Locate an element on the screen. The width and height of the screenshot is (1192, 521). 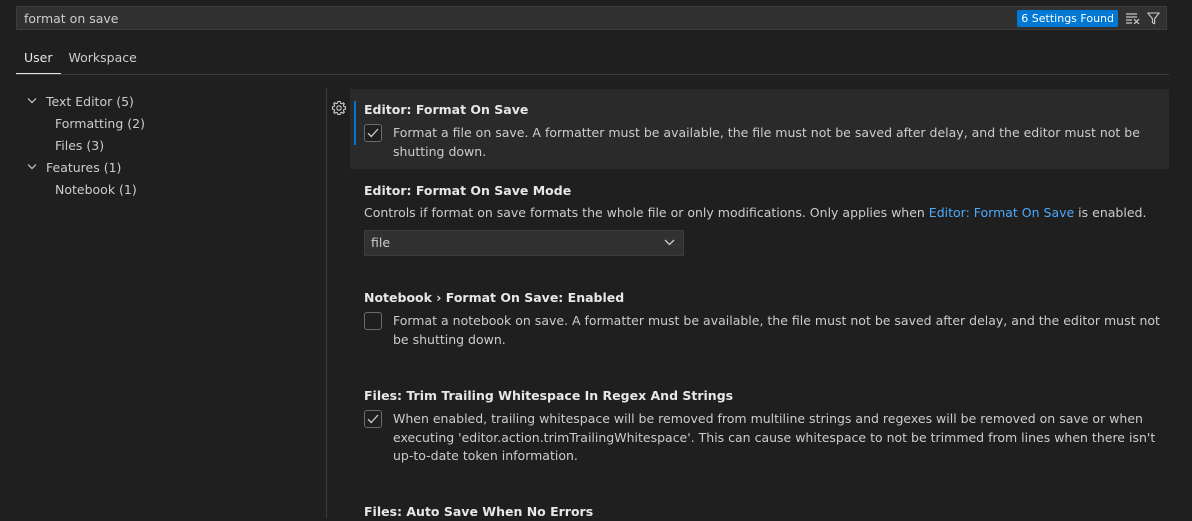
toc-item-label: Formatting (2) is located at coordinates (100, 123).